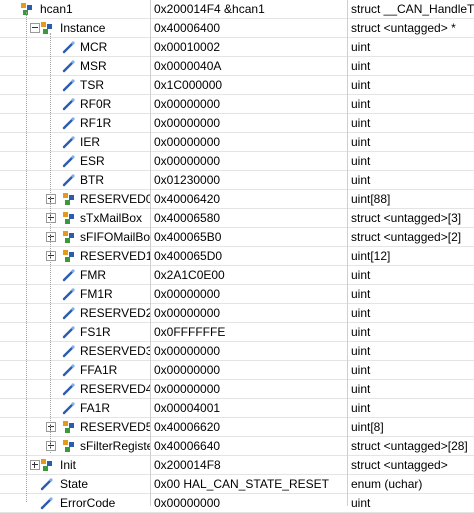 This screenshot has height=513, width=474. I want to click on name-cell: Init, so click(75, 465).